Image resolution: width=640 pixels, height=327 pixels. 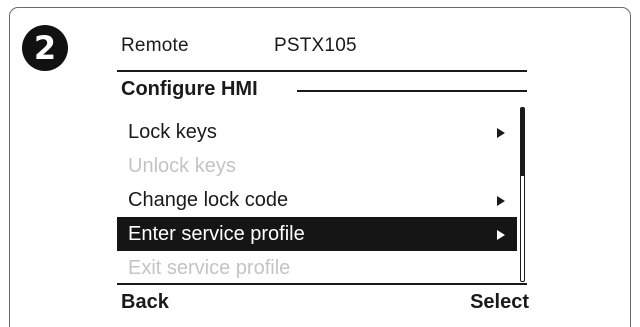 What do you see at coordinates (45, 48) in the screenshot?
I see `step-number-badge: 2` at bounding box center [45, 48].